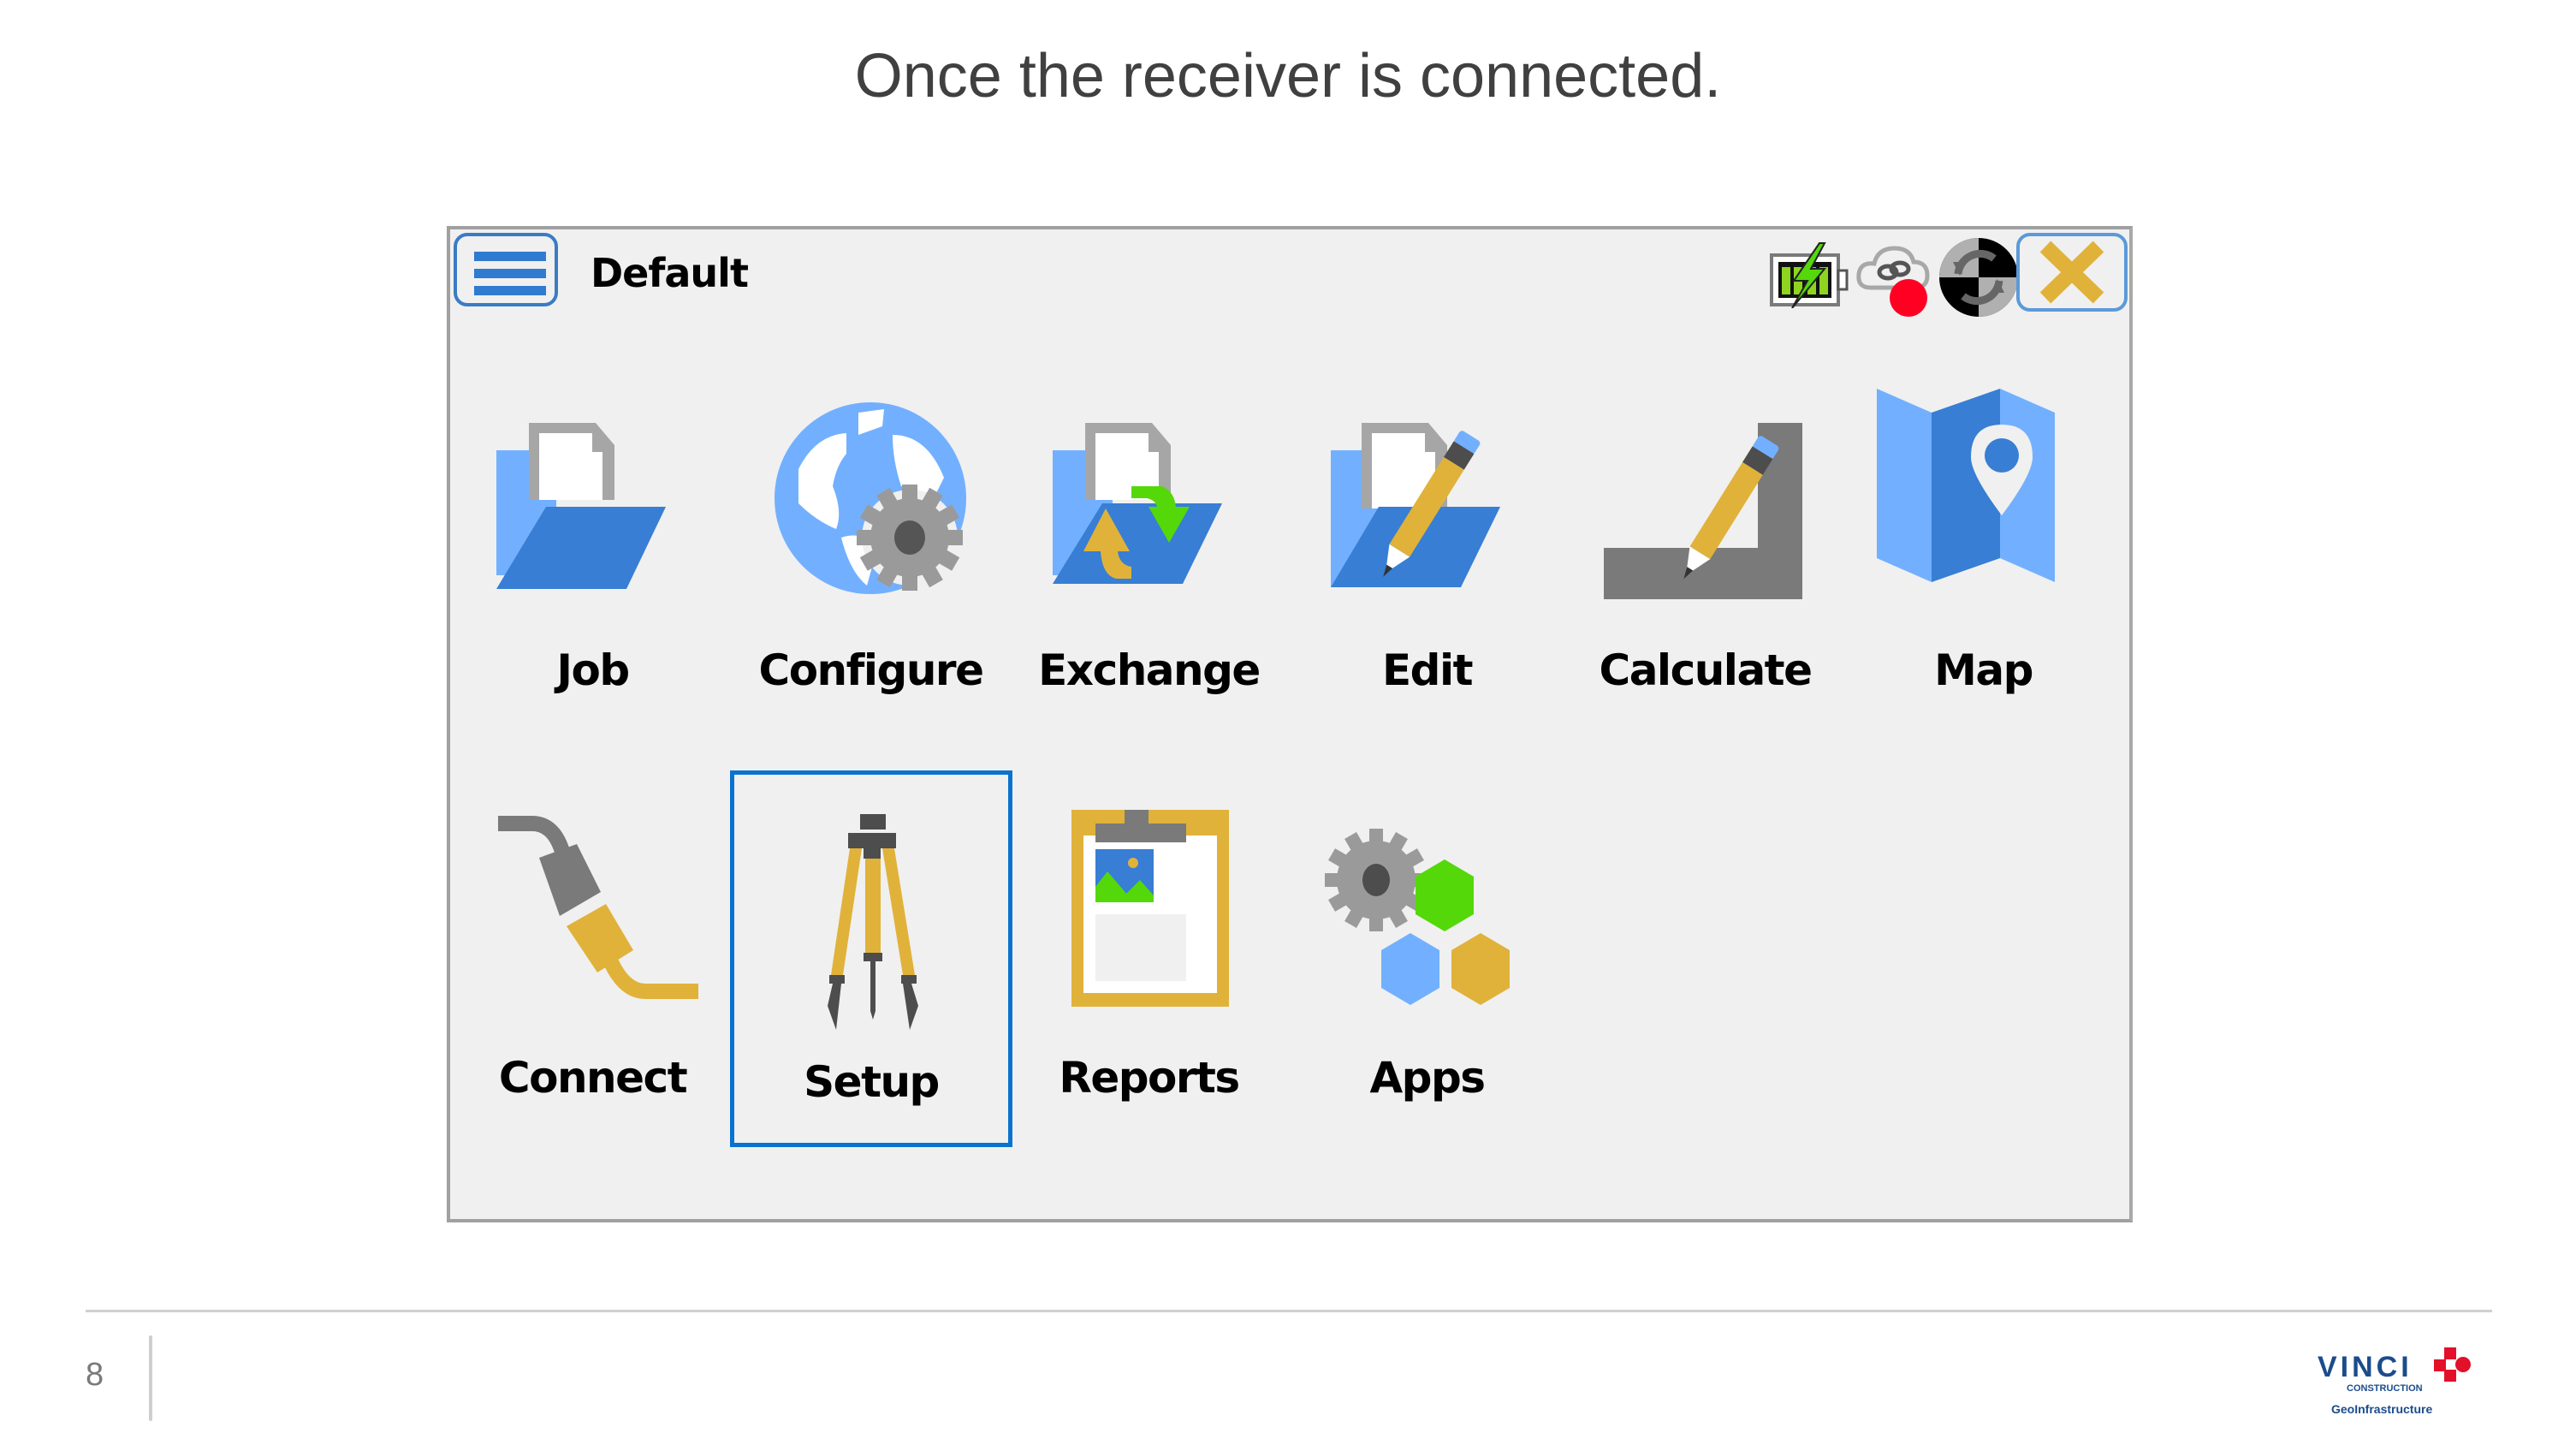 The image size is (2576, 1445). What do you see at coordinates (1965, 485) in the screenshot?
I see `map-pin-icon` at bounding box center [1965, 485].